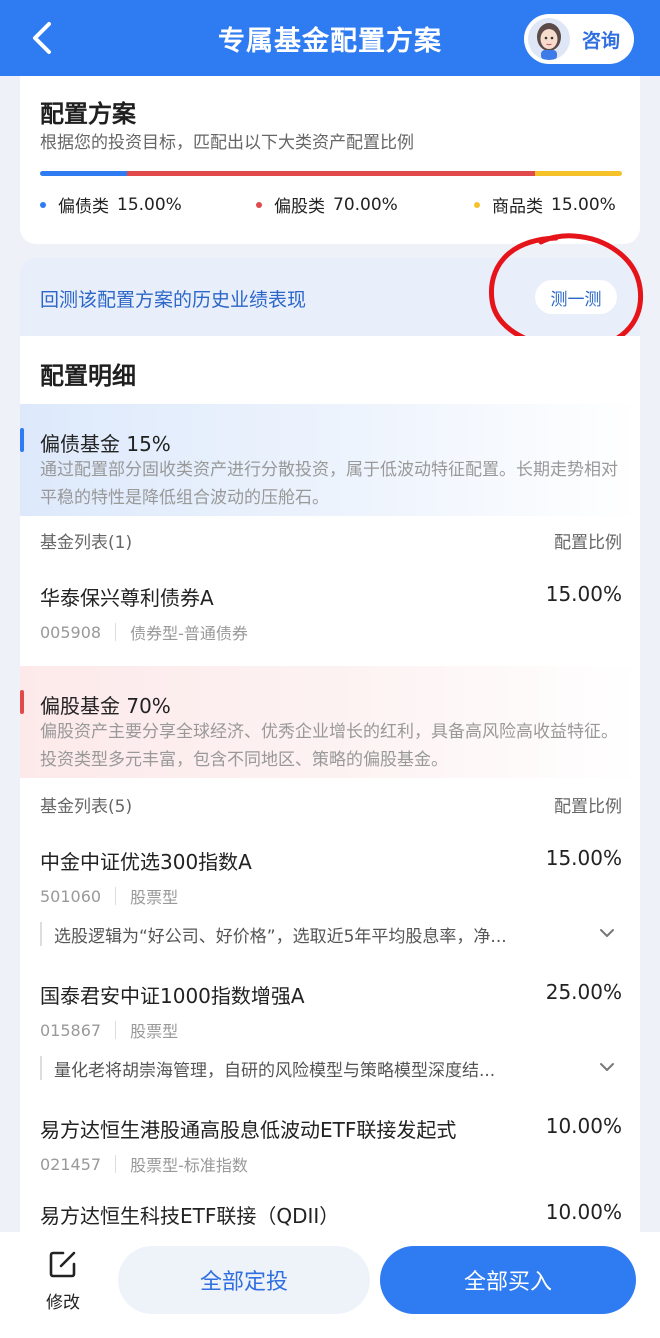 The image size is (660, 1338). What do you see at coordinates (88, 114) in the screenshot?
I see `plan-title: 配置方案` at bounding box center [88, 114].